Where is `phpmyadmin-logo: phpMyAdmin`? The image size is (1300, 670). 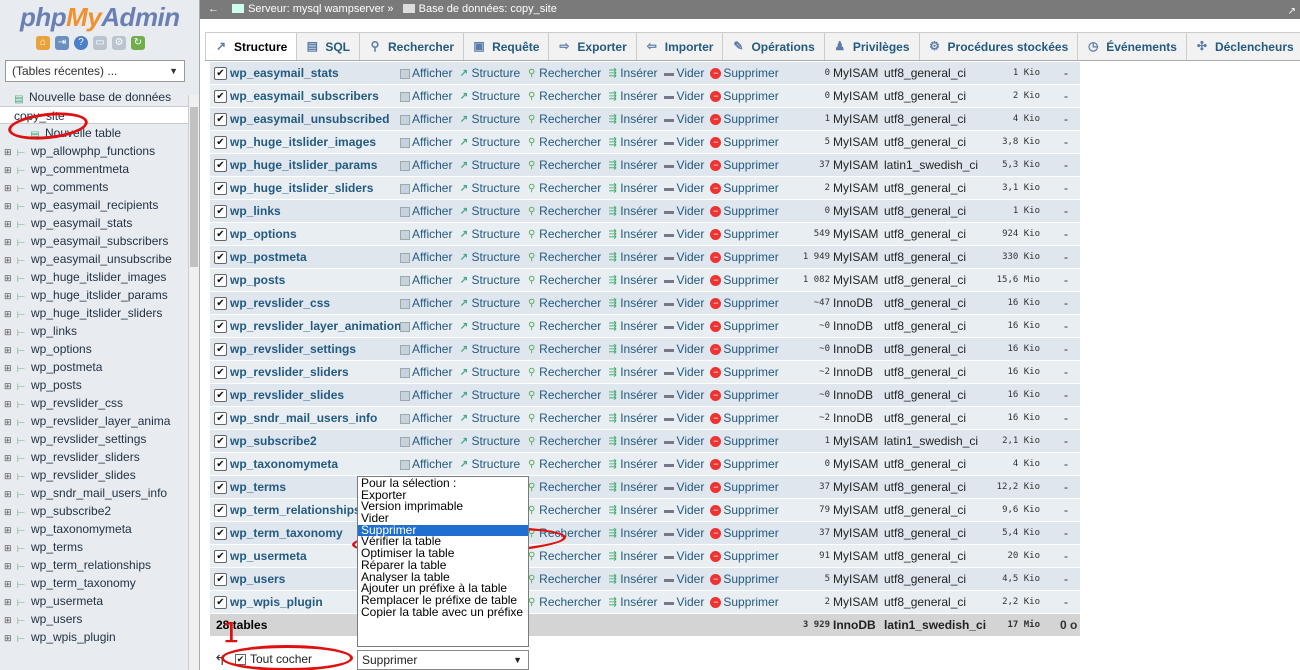 phpmyadmin-logo: phpMyAdmin is located at coordinates (99, 16).